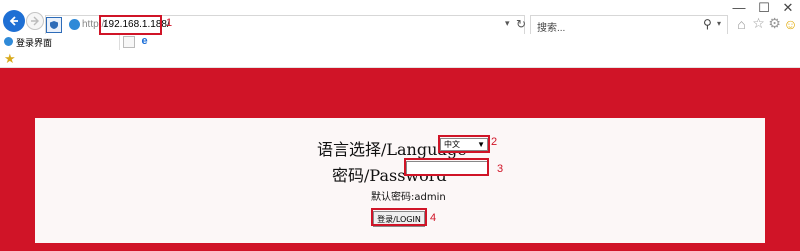 The image size is (800, 251). Describe the element at coordinates (758, 23) in the screenshot. I see `star-icon: ☆` at that location.